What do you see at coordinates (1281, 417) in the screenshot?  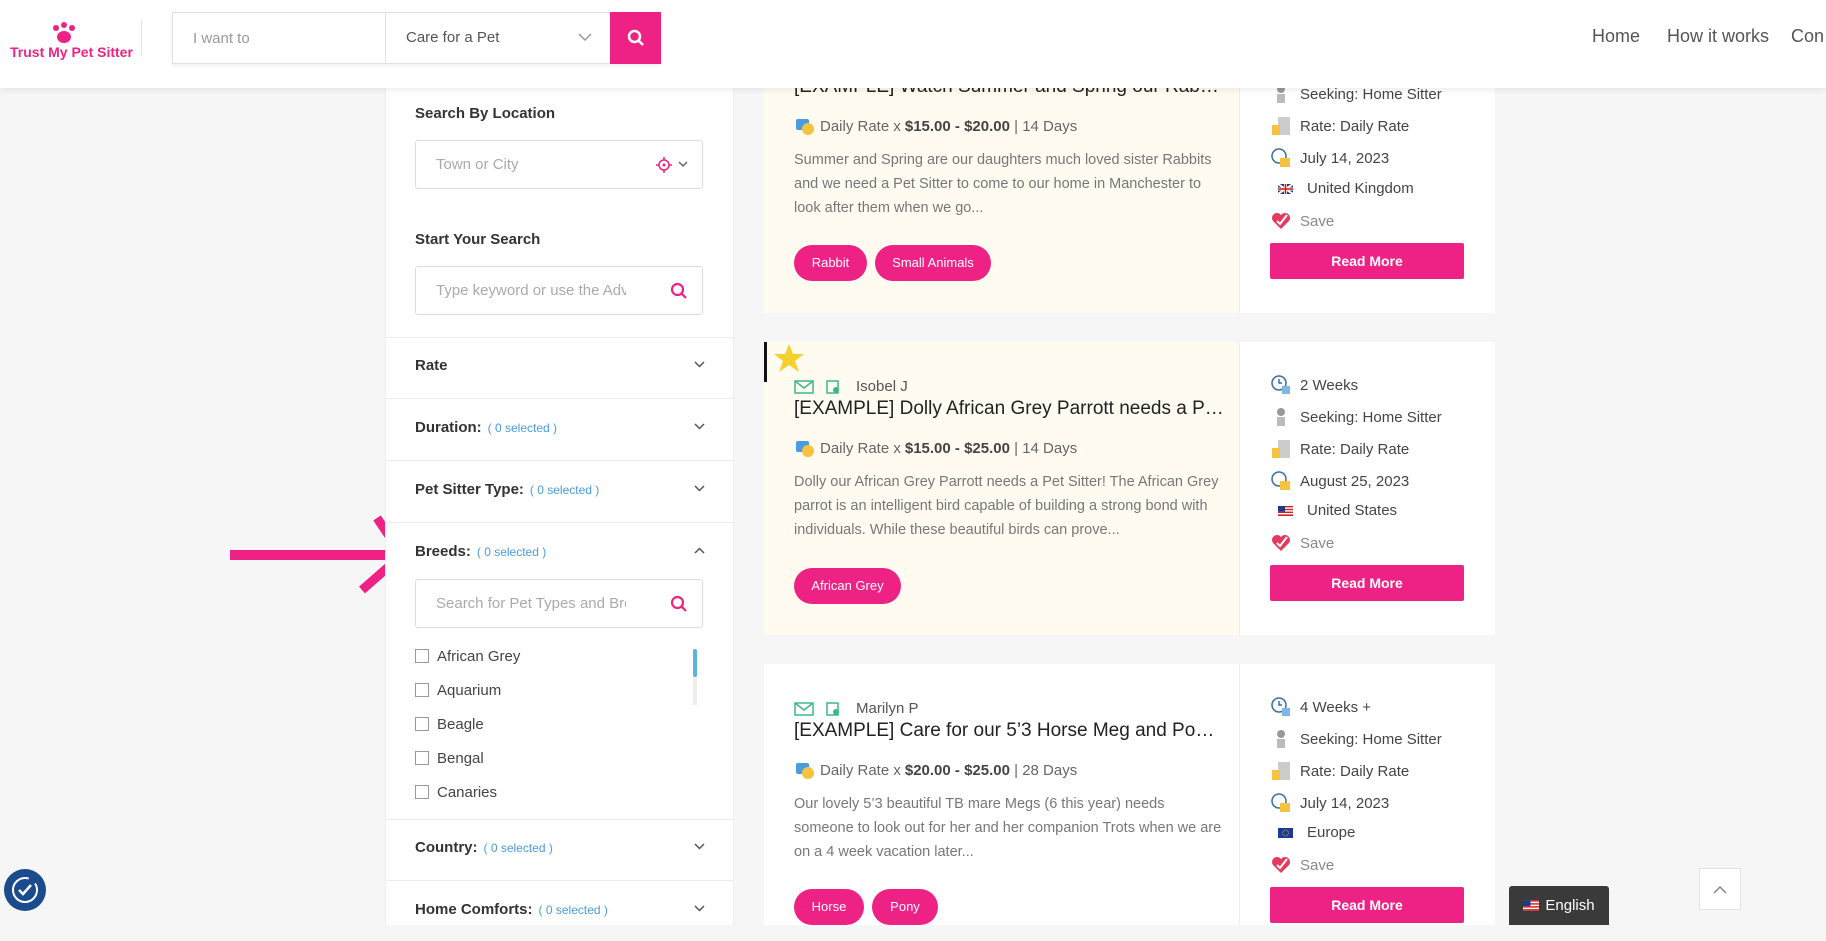 I see `sitter-icon` at bounding box center [1281, 417].